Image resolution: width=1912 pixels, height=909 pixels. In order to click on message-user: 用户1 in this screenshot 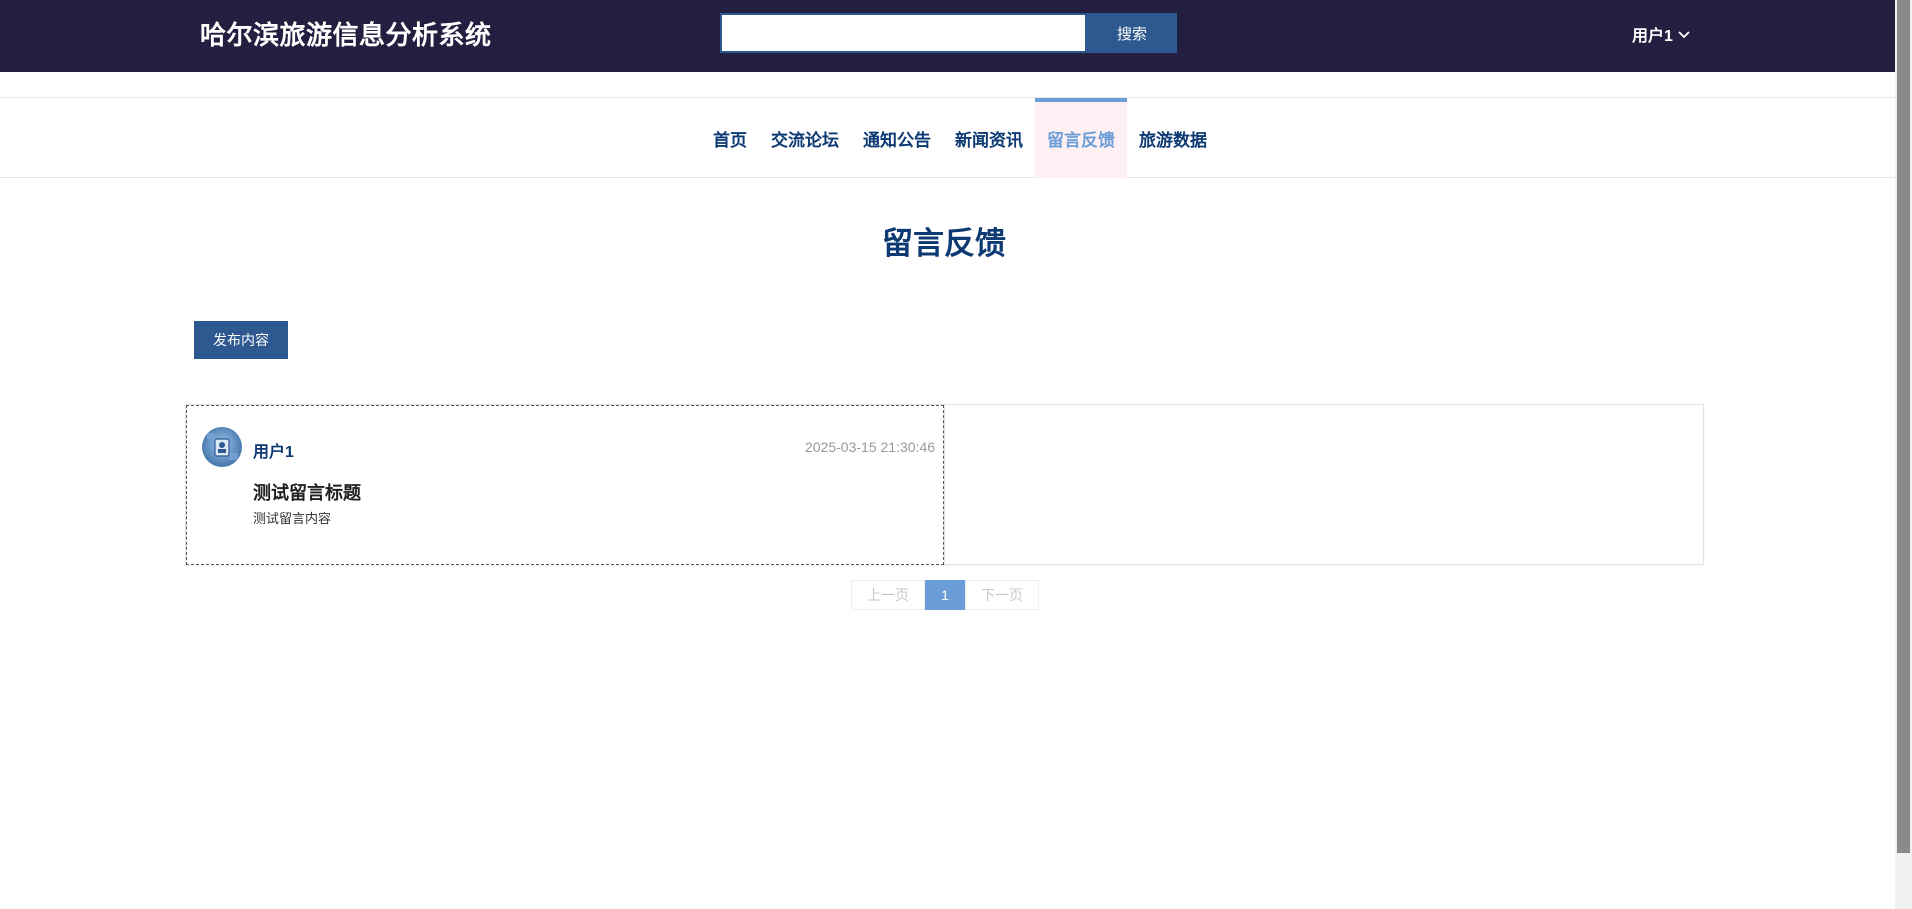, I will do `click(273, 452)`.